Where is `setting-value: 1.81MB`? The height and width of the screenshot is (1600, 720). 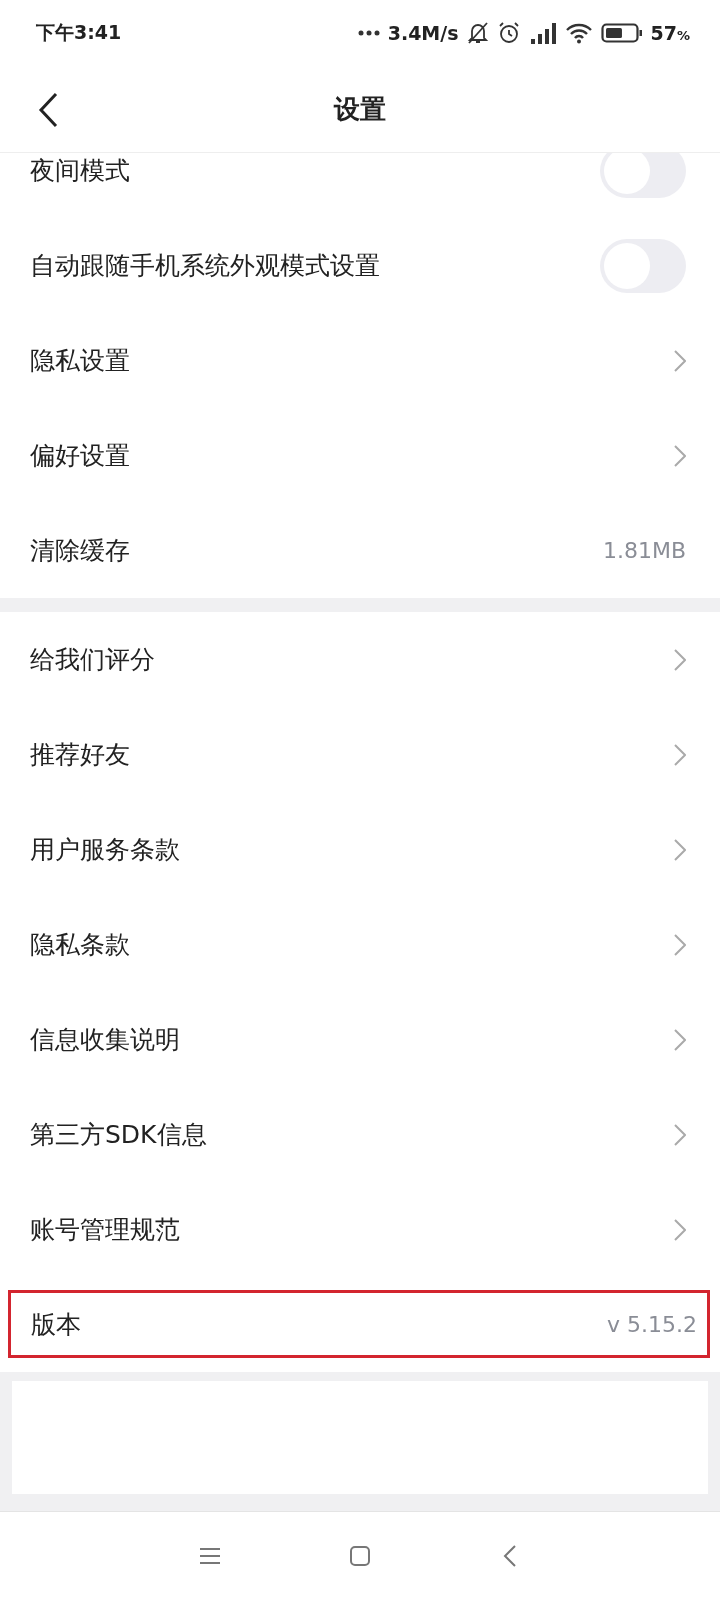
setting-value: 1.81MB is located at coordinates (644, 550).